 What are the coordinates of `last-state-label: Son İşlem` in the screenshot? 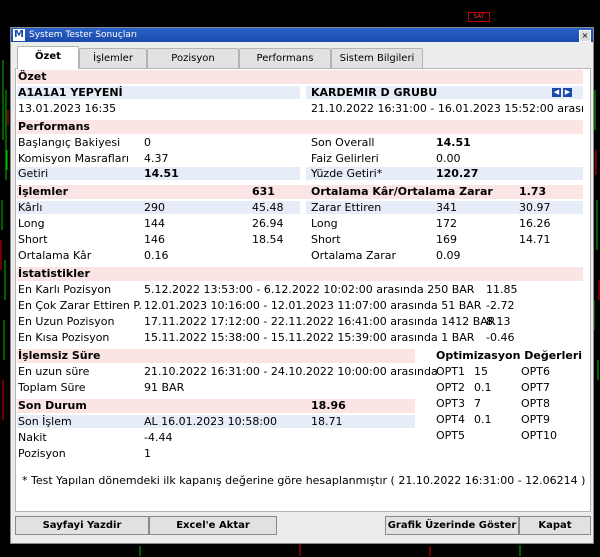 It's located at (45, 421).